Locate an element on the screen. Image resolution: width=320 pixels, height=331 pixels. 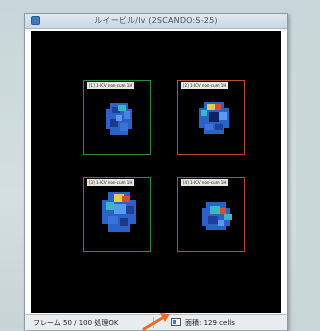
frame-status-text: フレーム 50 / 100 処理OK is located at coordinates (76, 323).